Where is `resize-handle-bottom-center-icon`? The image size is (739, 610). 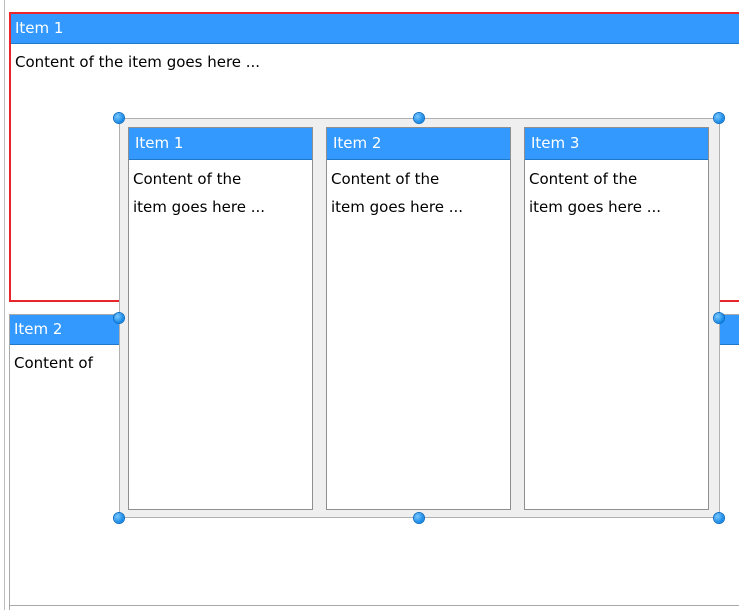
resize-handle-bottom-center-icon is located at coordinates (419, 518).